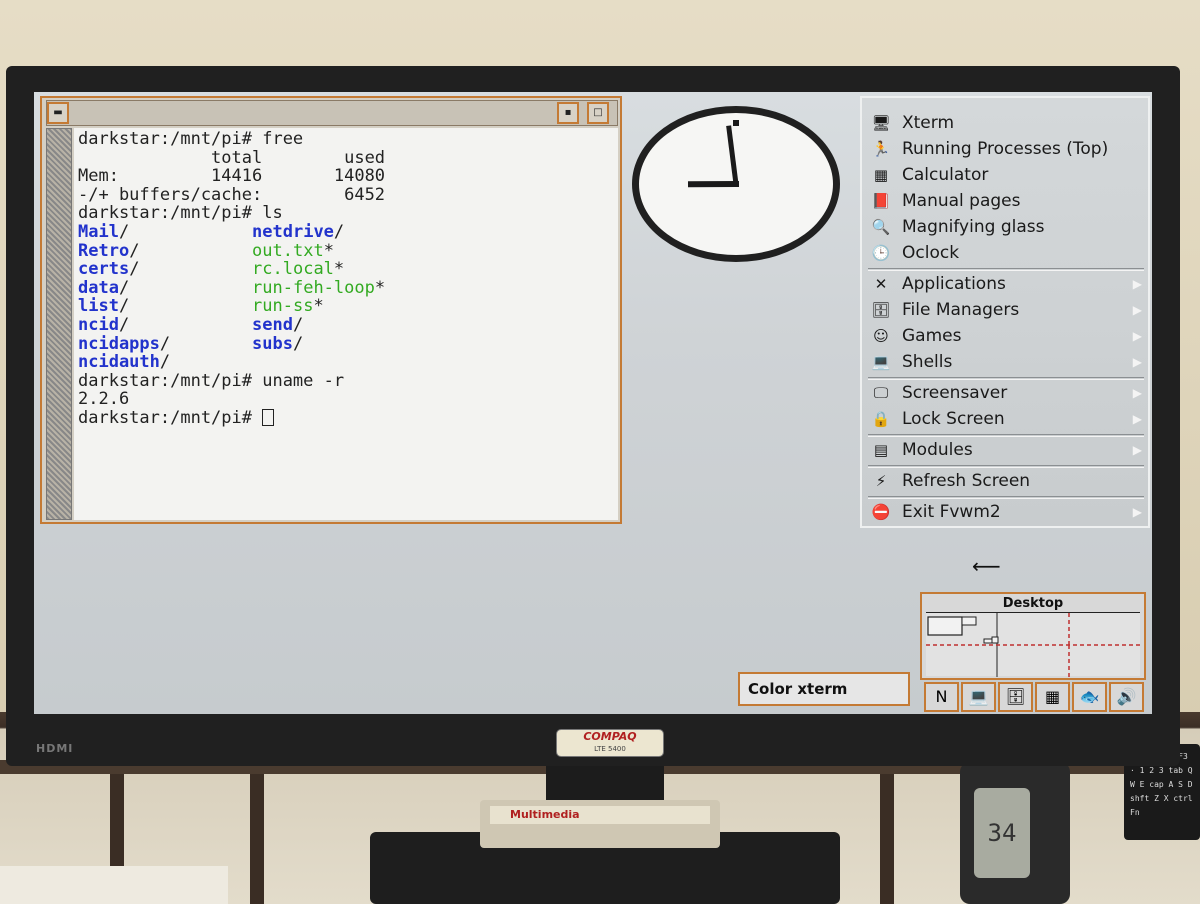 The image size is (1200, 904). I want to click on menu-item-calculator: ▦ Calculator, so click(1006, 175).